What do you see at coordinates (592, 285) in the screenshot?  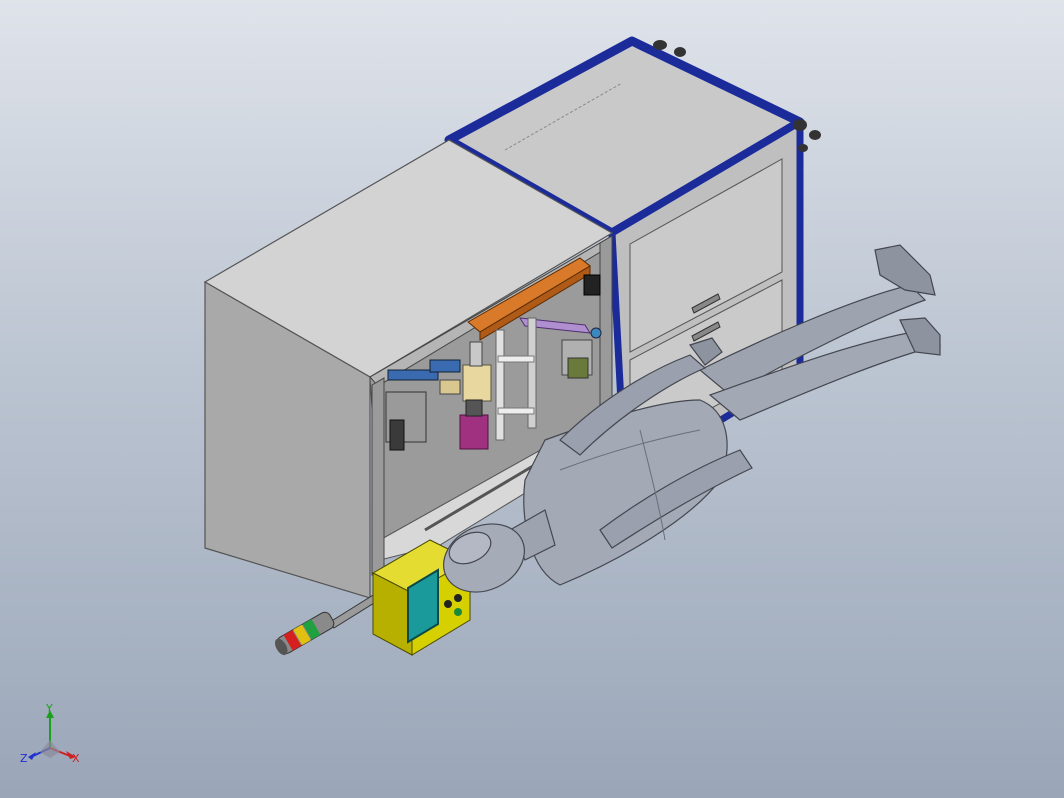 I see `sensor-block` at bounding box center [592, 285].